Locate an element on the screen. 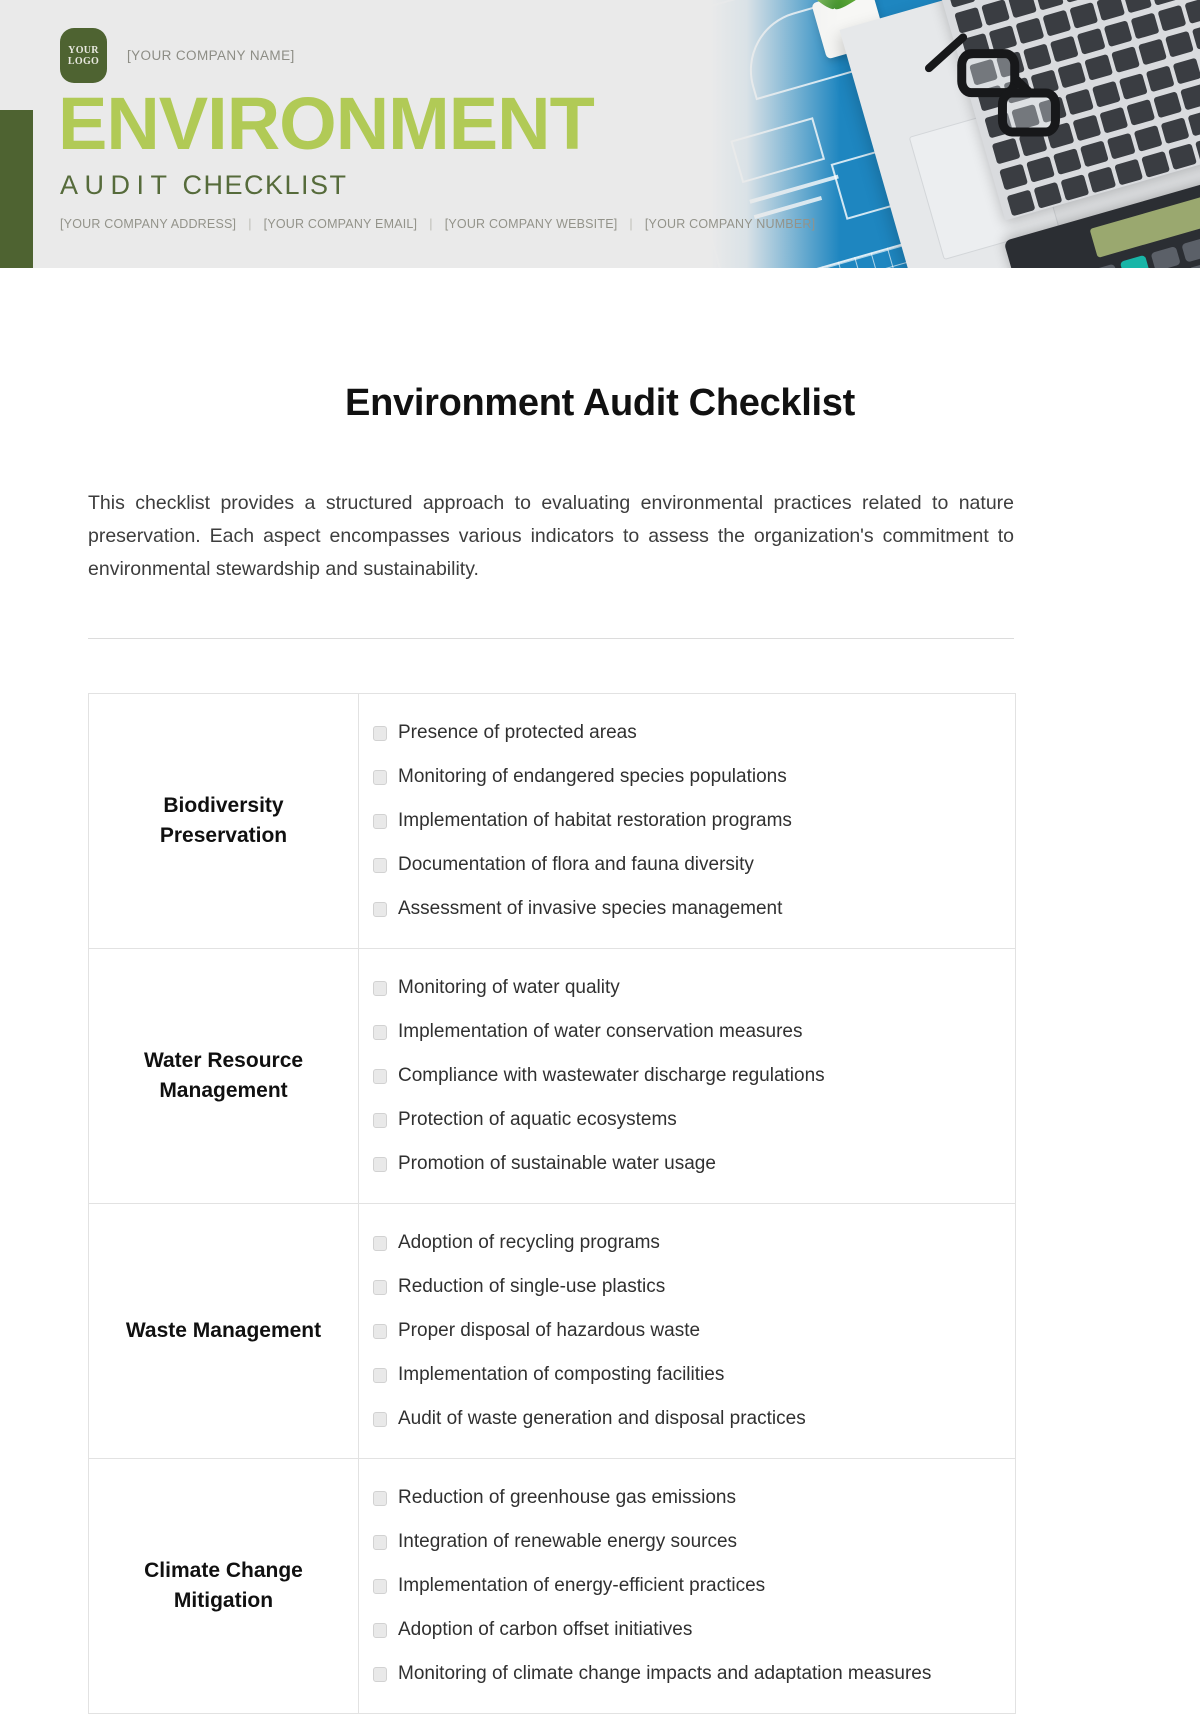 The image size is (1200, 1714). checklist-item: Monitoring of water quality is located at coordinates (694, 988).